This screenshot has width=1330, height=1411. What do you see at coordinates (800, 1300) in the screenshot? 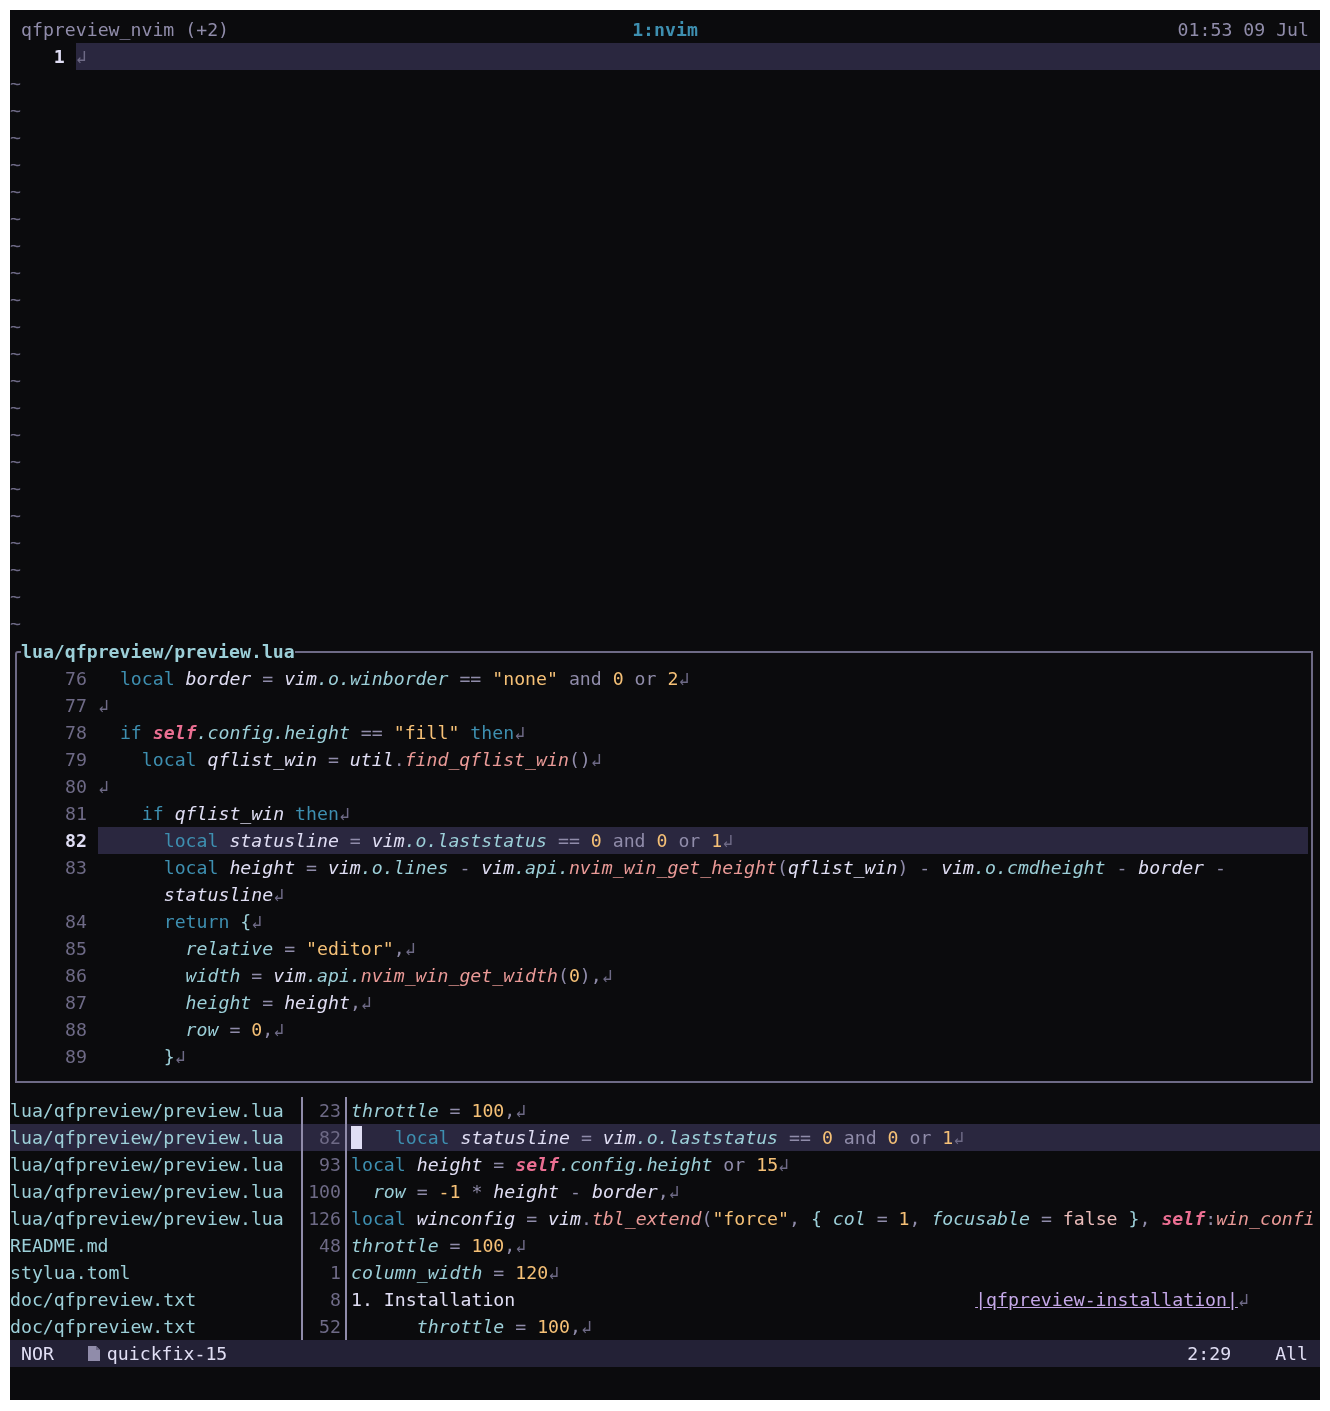
I see `code-line: 1. Installation |qfpreview-installation|↲` at bounding box center [800, 1300].